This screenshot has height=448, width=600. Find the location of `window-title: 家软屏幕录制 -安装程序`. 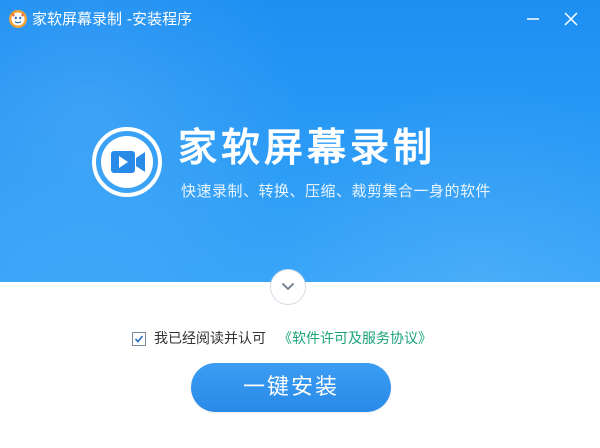

window-title: 家软屏幕录制 -安装程序 is located at coordinates (112, 19).